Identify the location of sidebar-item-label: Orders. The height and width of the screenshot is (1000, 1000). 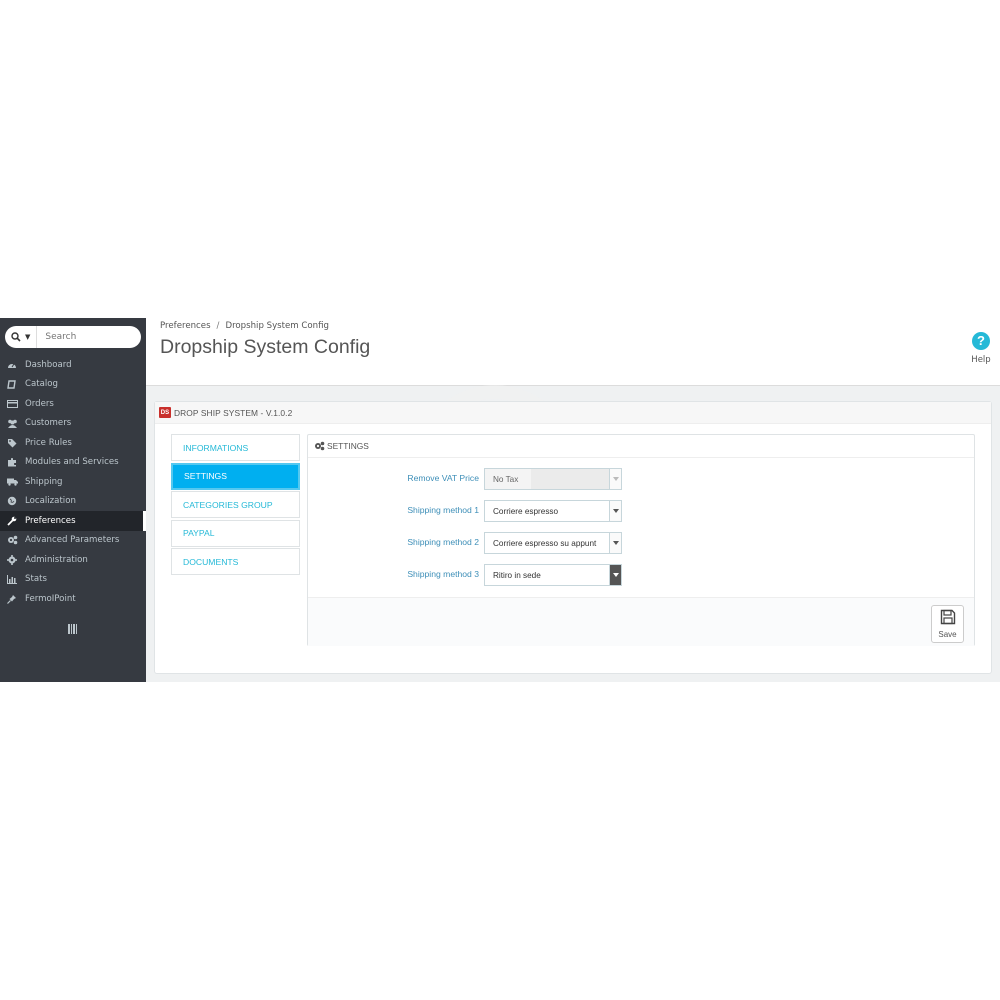
(39, 403).